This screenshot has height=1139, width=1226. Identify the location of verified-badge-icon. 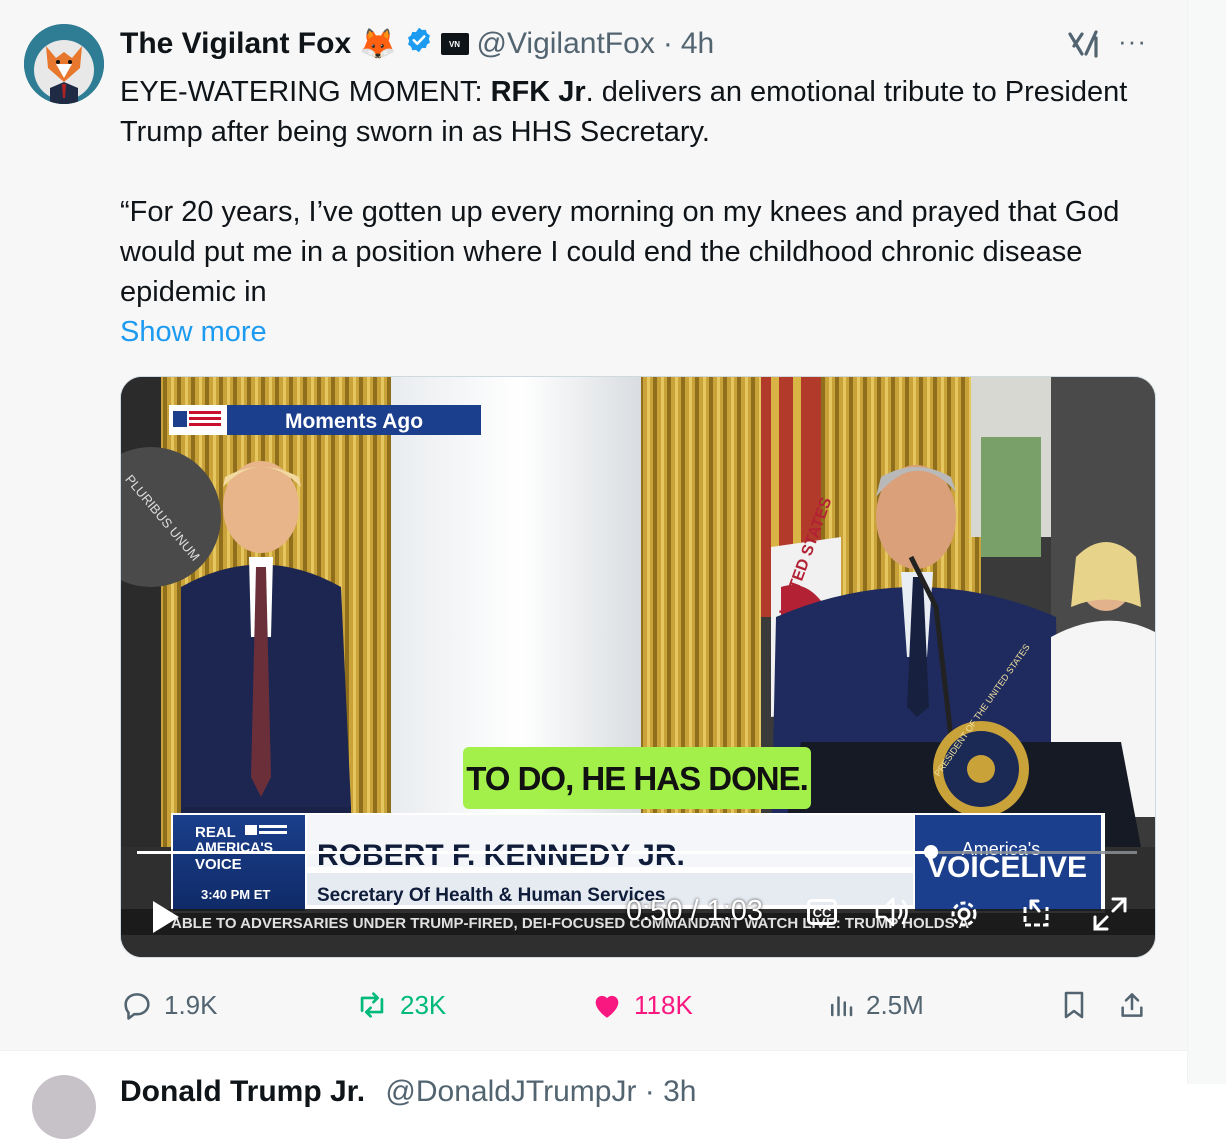
(419, 44).